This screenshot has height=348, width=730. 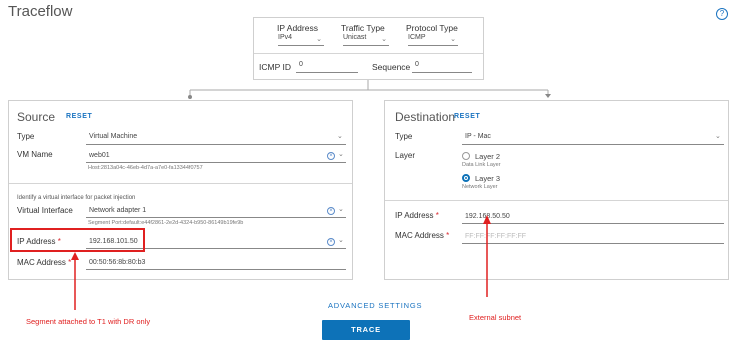 I want to click on external-subnet-annotation: External subnet, so click(x=495, y=317).